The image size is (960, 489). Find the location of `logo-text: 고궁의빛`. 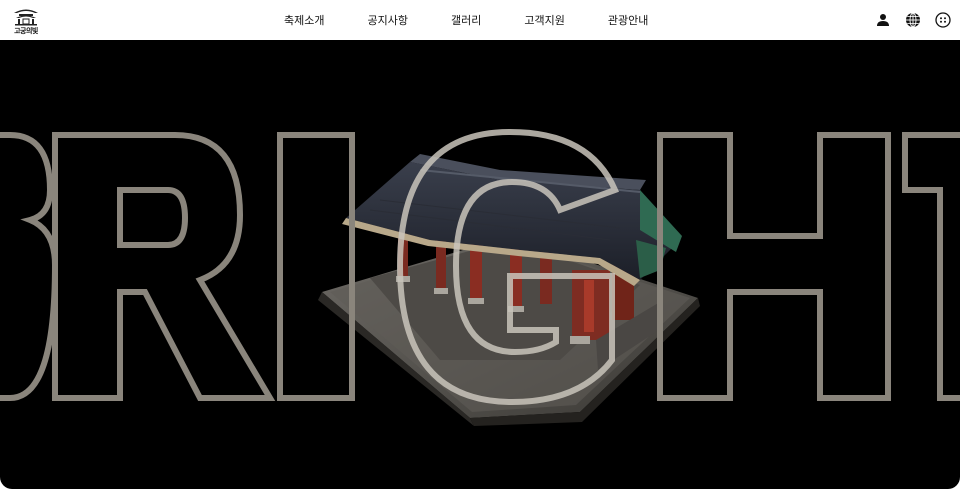

logo-text: 고궁의빛 is located at coordinates (26, 31).